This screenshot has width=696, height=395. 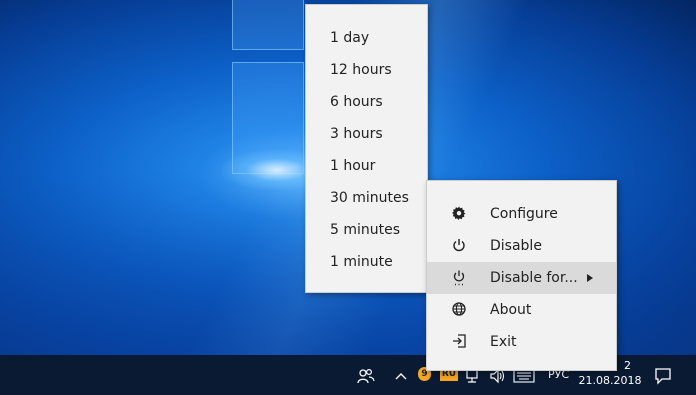 I want to click on people-icon, so click(x=366, y=377).